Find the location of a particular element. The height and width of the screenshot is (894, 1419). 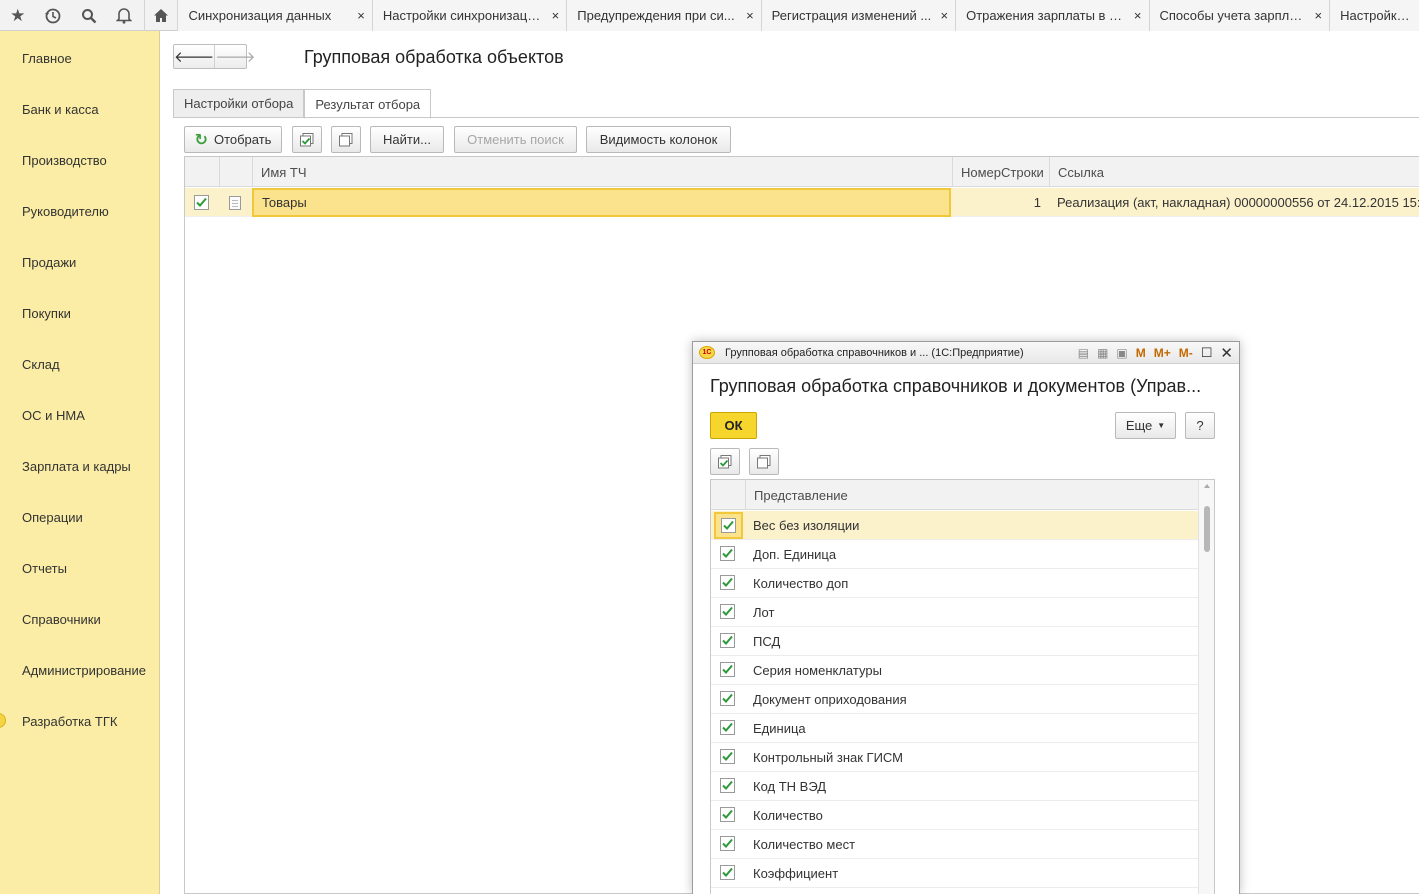

forward-arrow-icon: 🡒 is located at coordinates (234, 56).